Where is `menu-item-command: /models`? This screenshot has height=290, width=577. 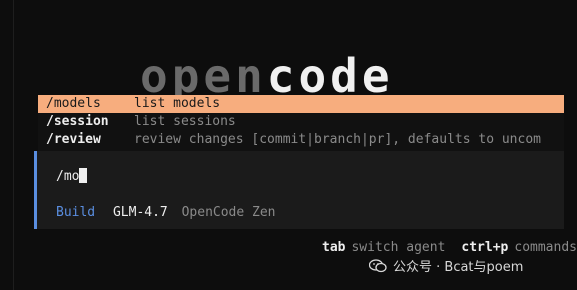 menu-item-command: /models is located at coordinates (73, 103).